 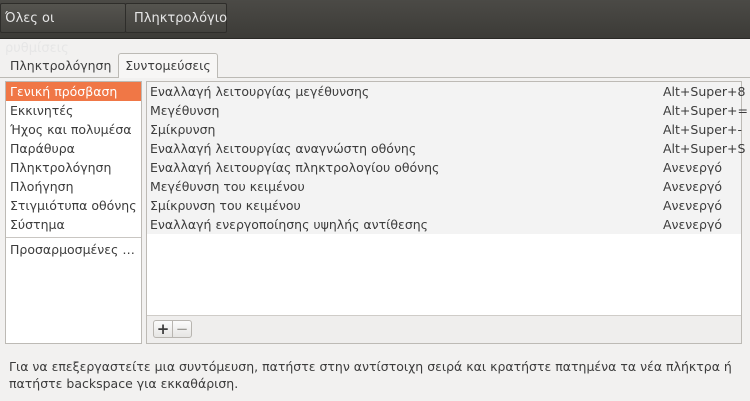 I want to click on sidebar-item-typing: Πληκτρολόγηση, so click(x=73, y=167).